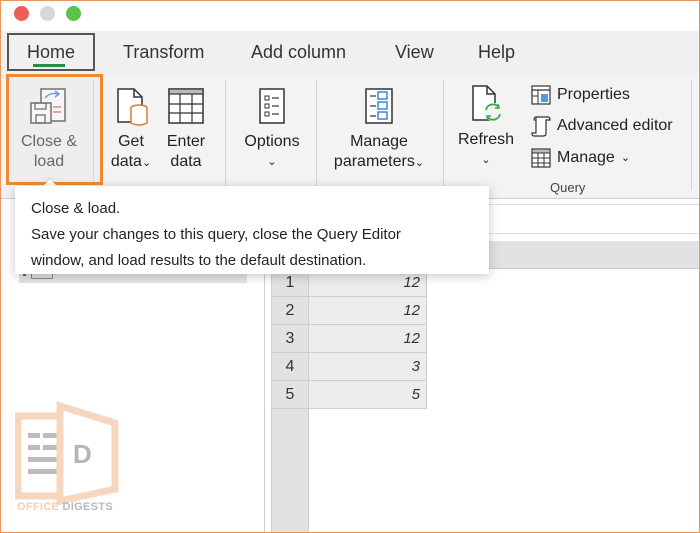 This screenshot has width=700, height=533. I want to click on manage-parameters-button: Manage parameters⌄, so click(379, 129).